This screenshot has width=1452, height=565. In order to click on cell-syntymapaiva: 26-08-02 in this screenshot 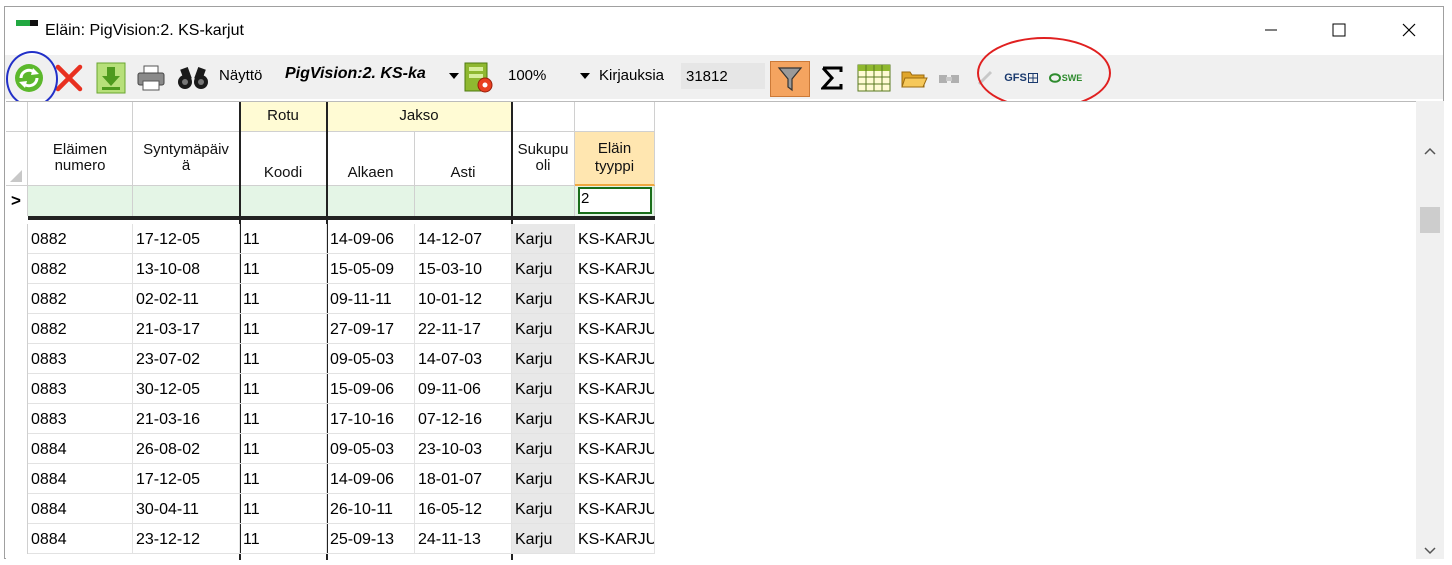, I will do `click(186, 449)`.